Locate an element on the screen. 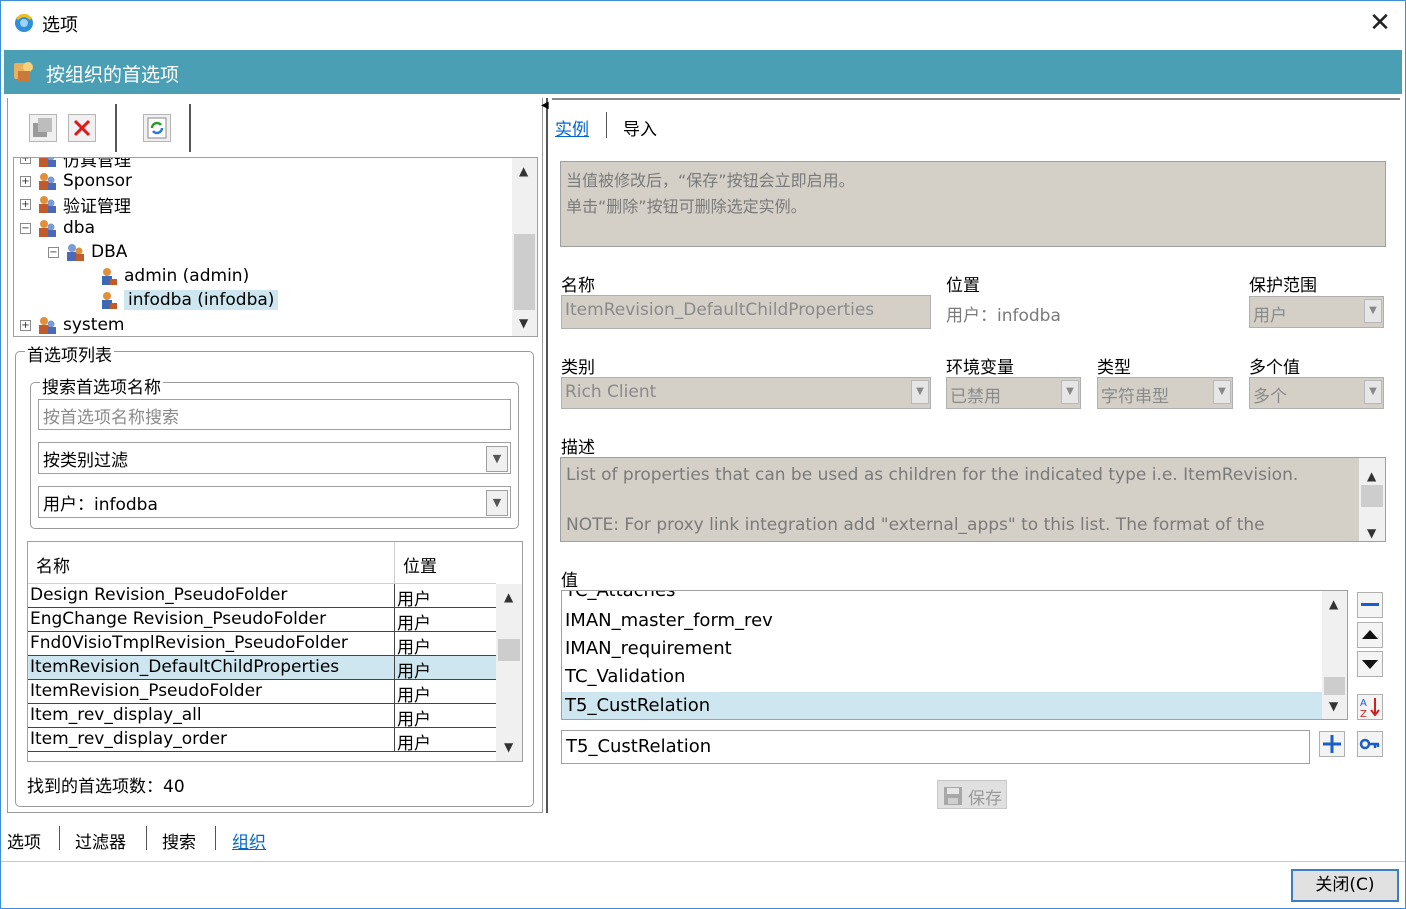 The image size is (1406, 909). table-row-selected: ItemRevision_DefaultChildProperties 用户 is located at coordinates (262, 669).